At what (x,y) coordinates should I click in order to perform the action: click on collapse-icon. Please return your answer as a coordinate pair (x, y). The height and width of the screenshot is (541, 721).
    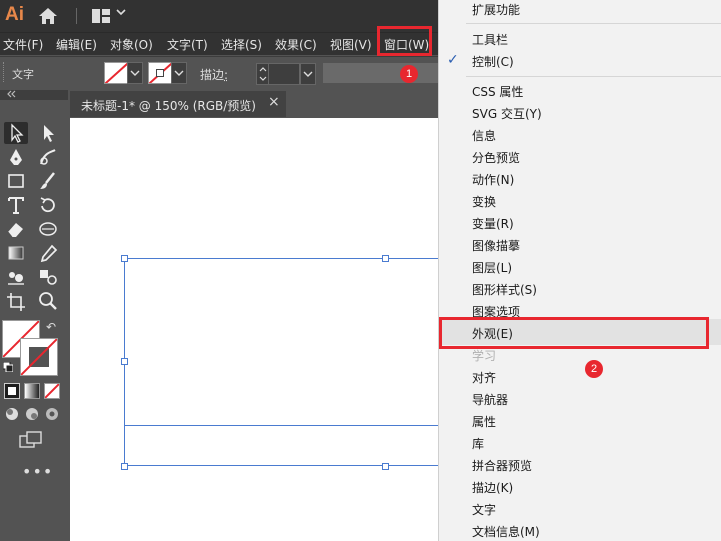
    Looking at the image, I should click on (11, 95).